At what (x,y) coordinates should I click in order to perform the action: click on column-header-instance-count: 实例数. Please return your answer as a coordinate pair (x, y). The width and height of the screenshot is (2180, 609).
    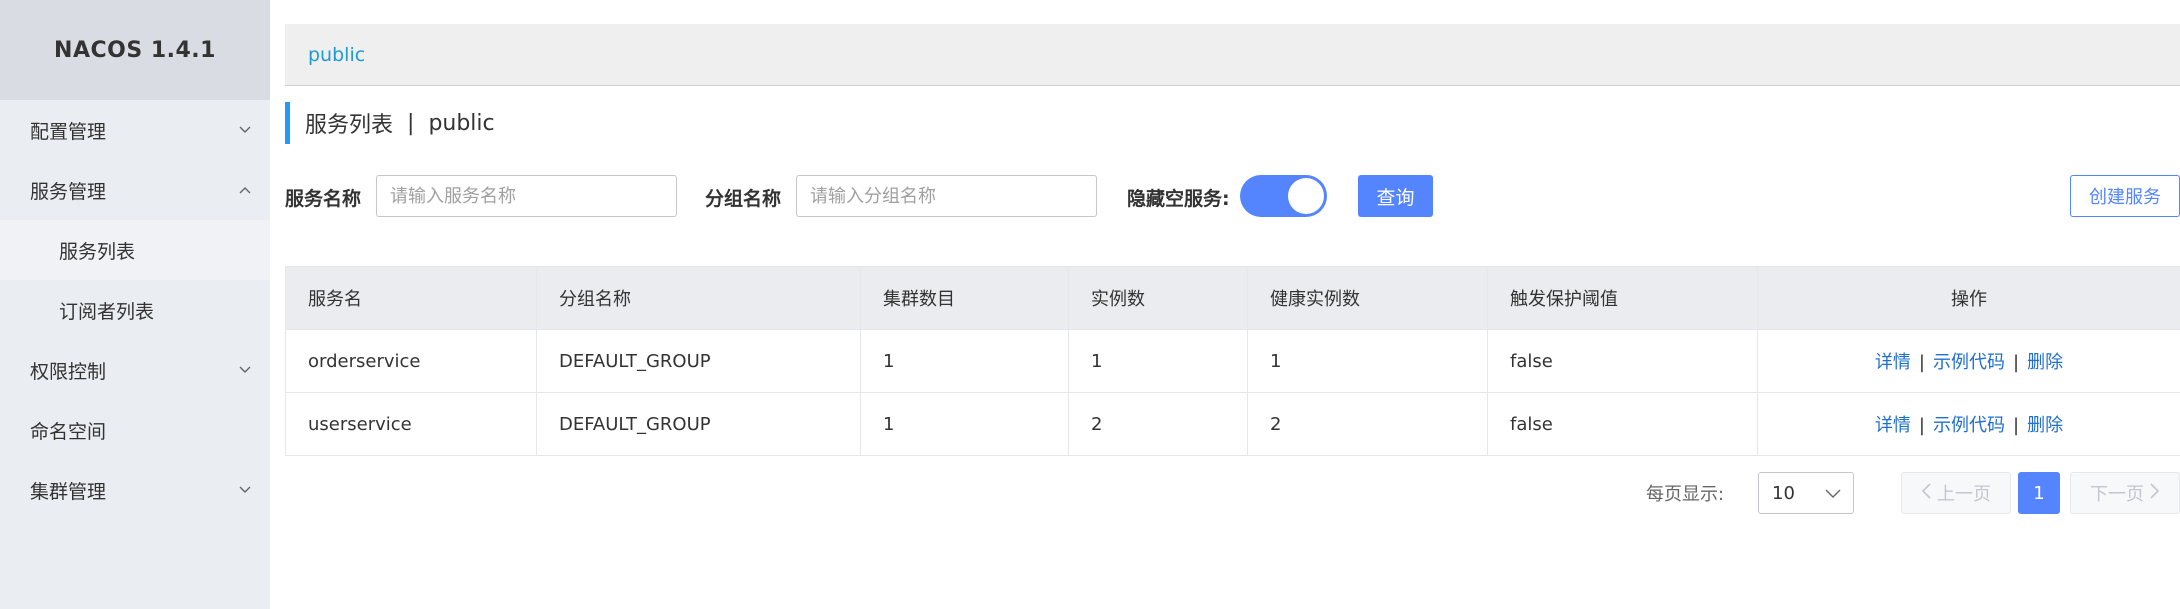
    Looking at the image, I should click on (1158, 298).